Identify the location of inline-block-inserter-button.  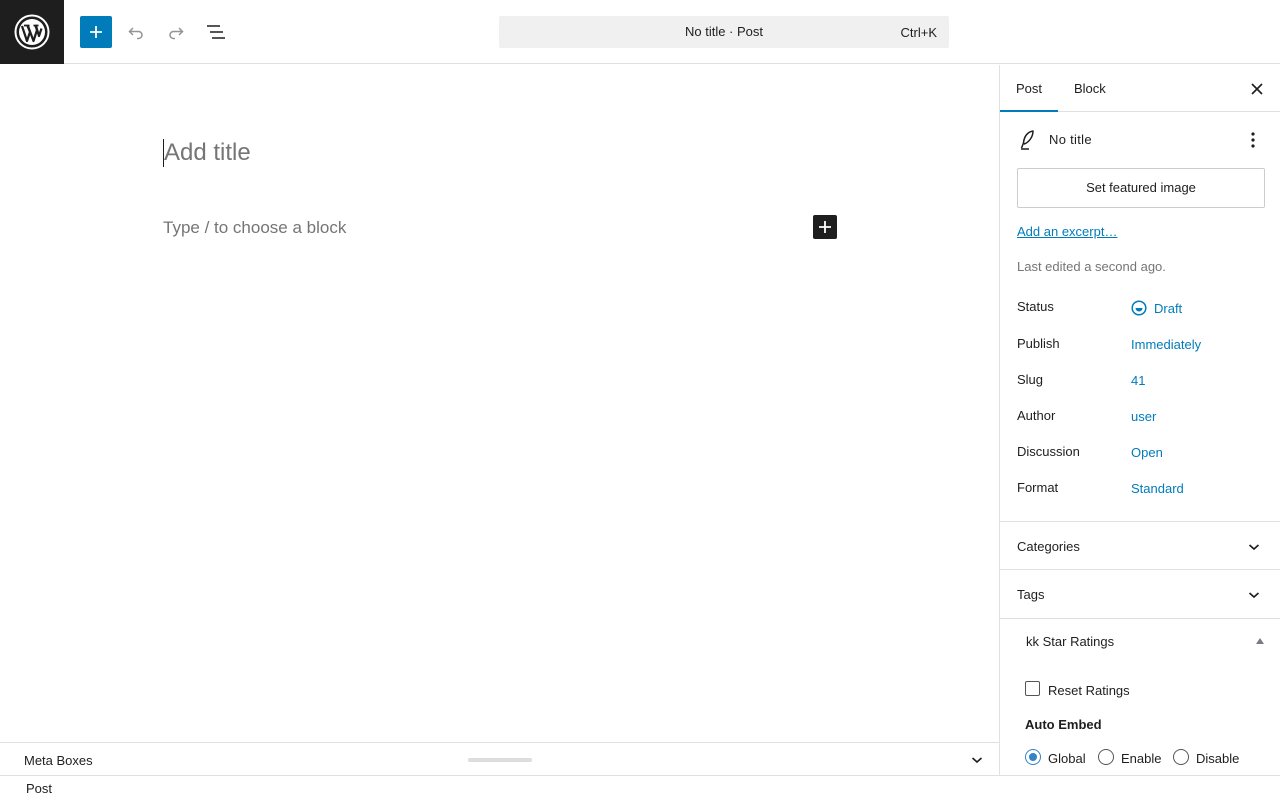
(825, 227).